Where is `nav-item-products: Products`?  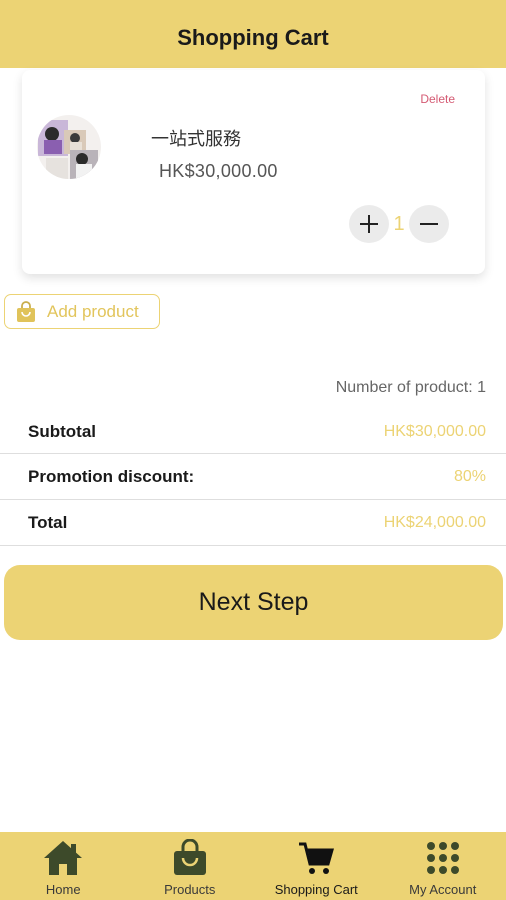
nav-item-products: Products is located at coordinates (190, 866).